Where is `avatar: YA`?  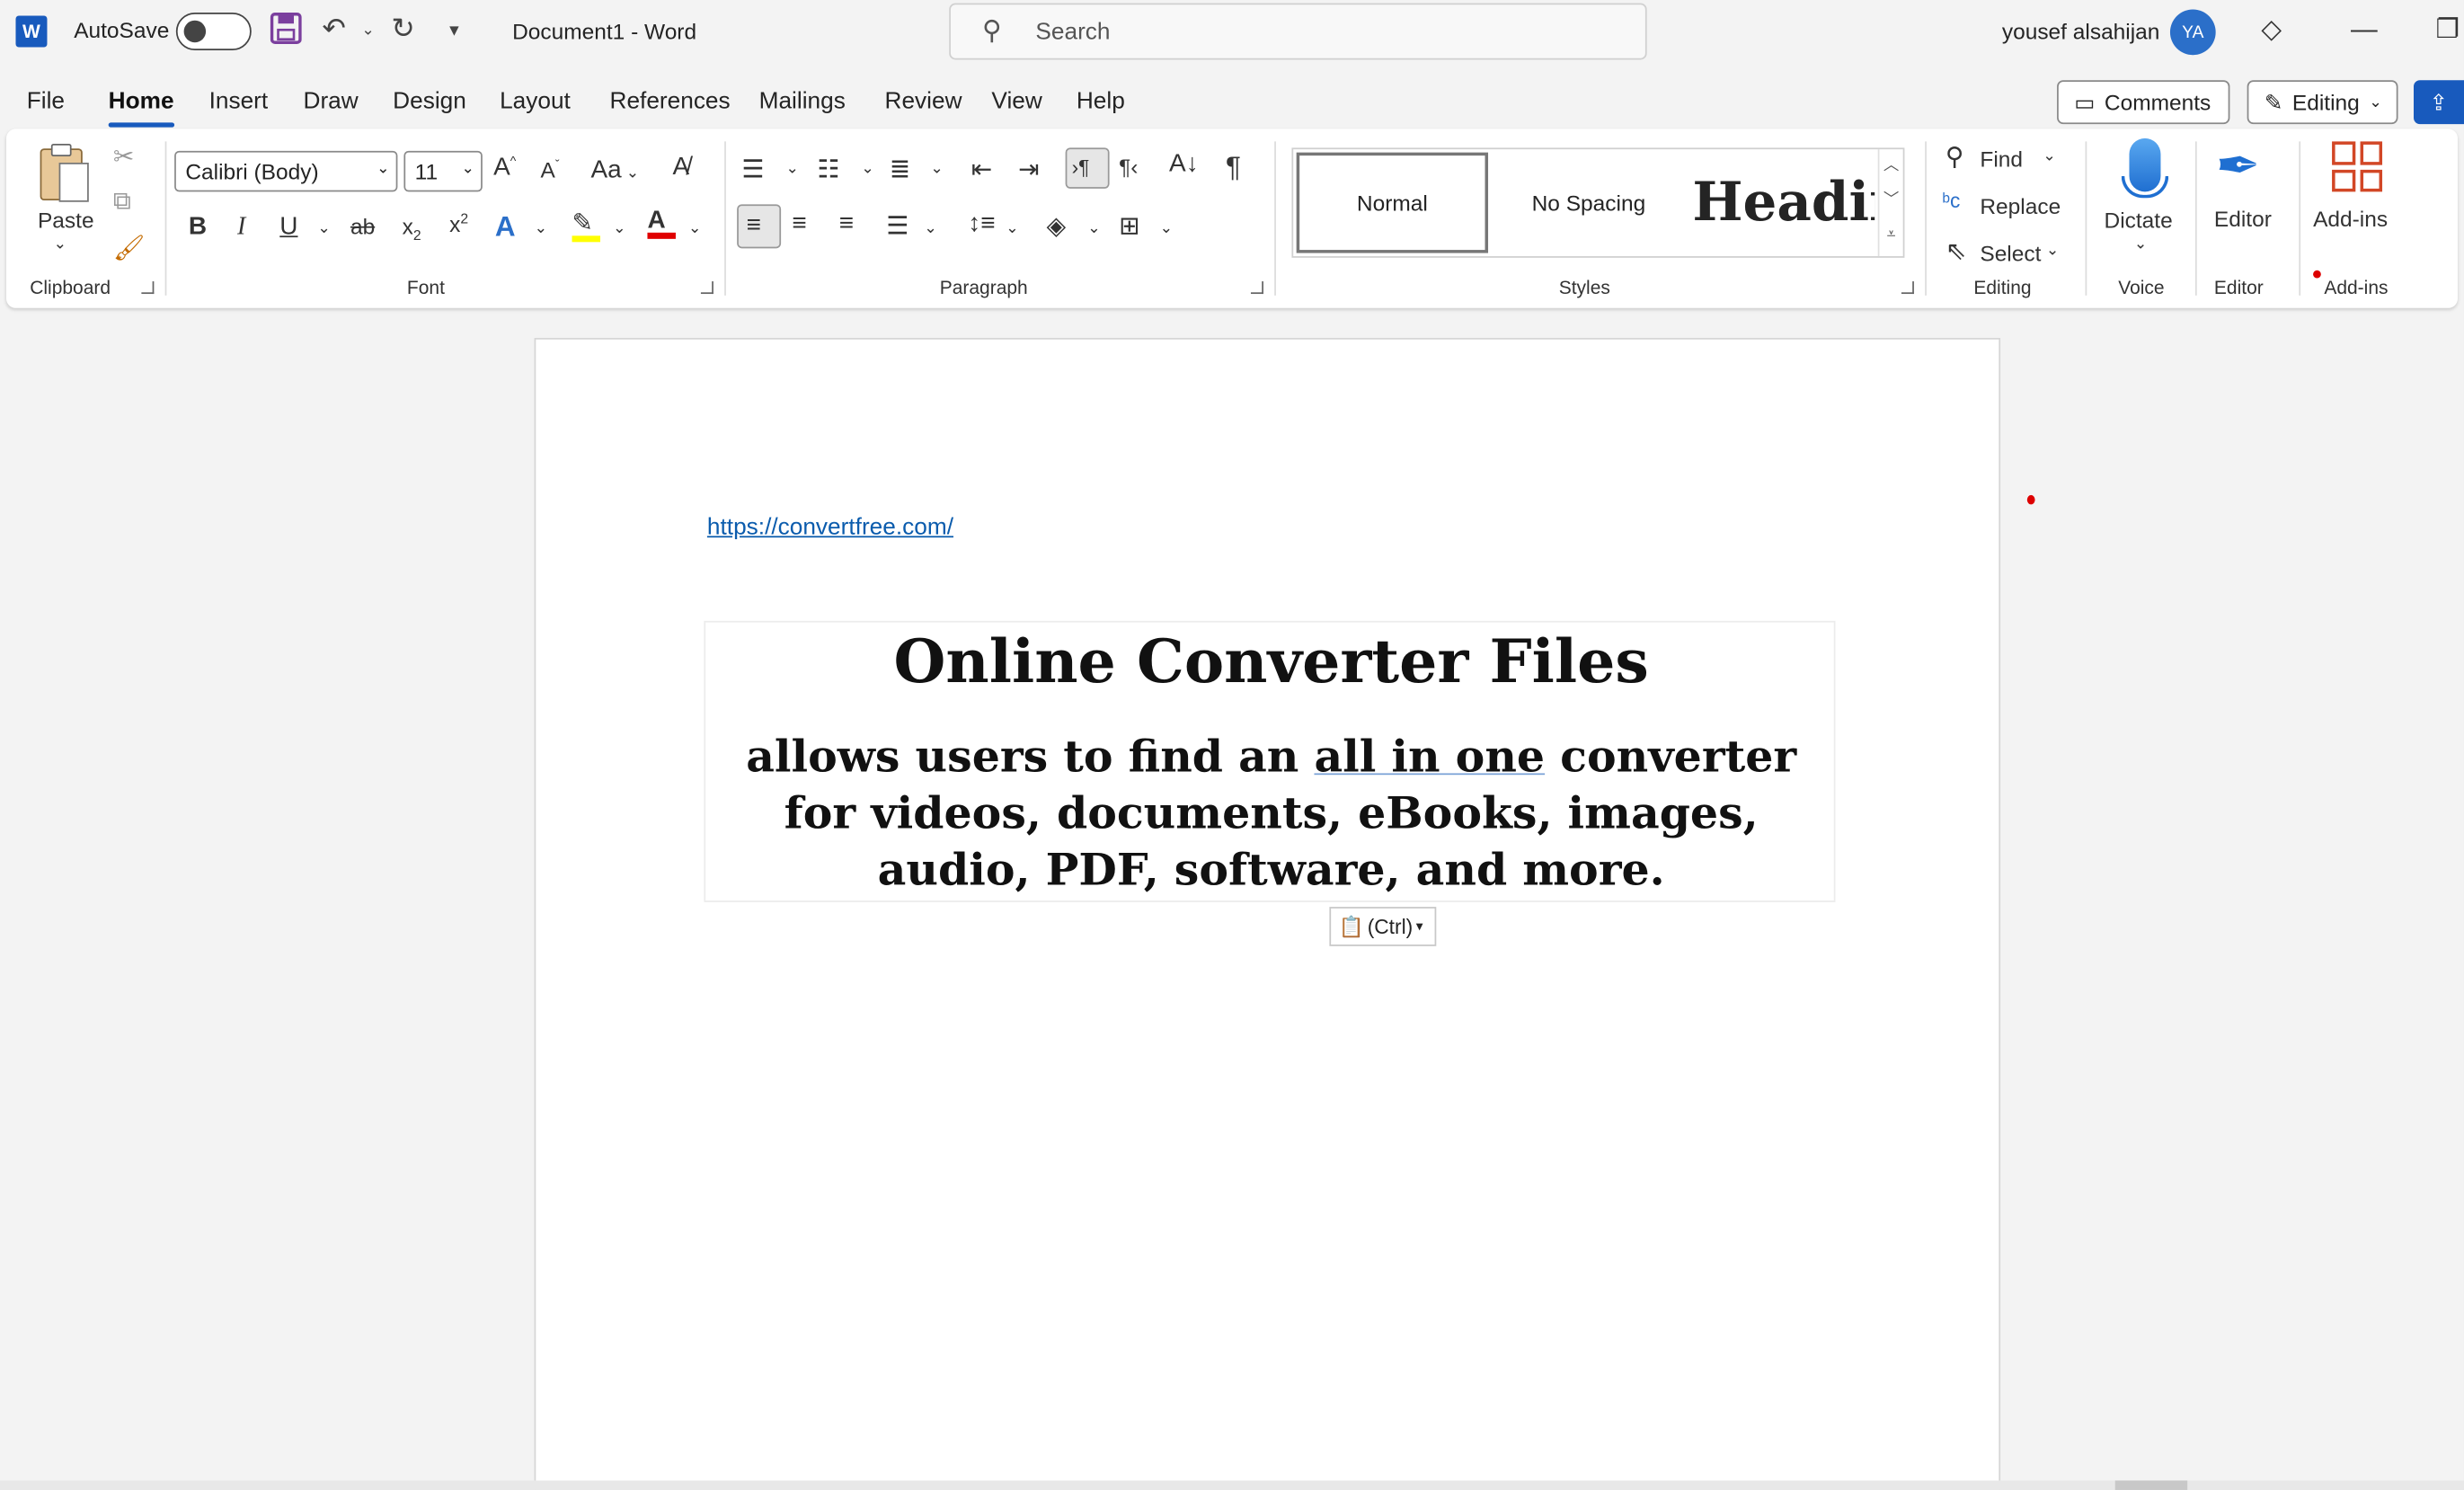
avatar: YA is located at coordinates (2192, 32).